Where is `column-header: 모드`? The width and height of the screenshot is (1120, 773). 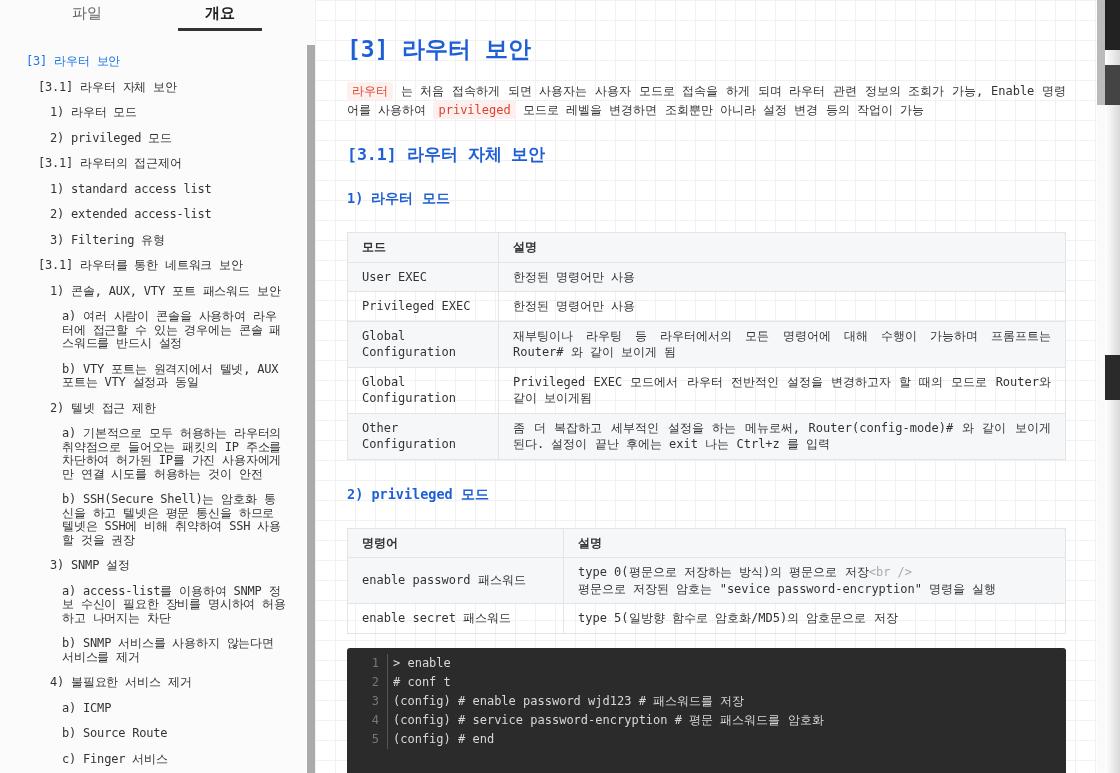
column-header: 모드 is located at coordinates (423, 247).